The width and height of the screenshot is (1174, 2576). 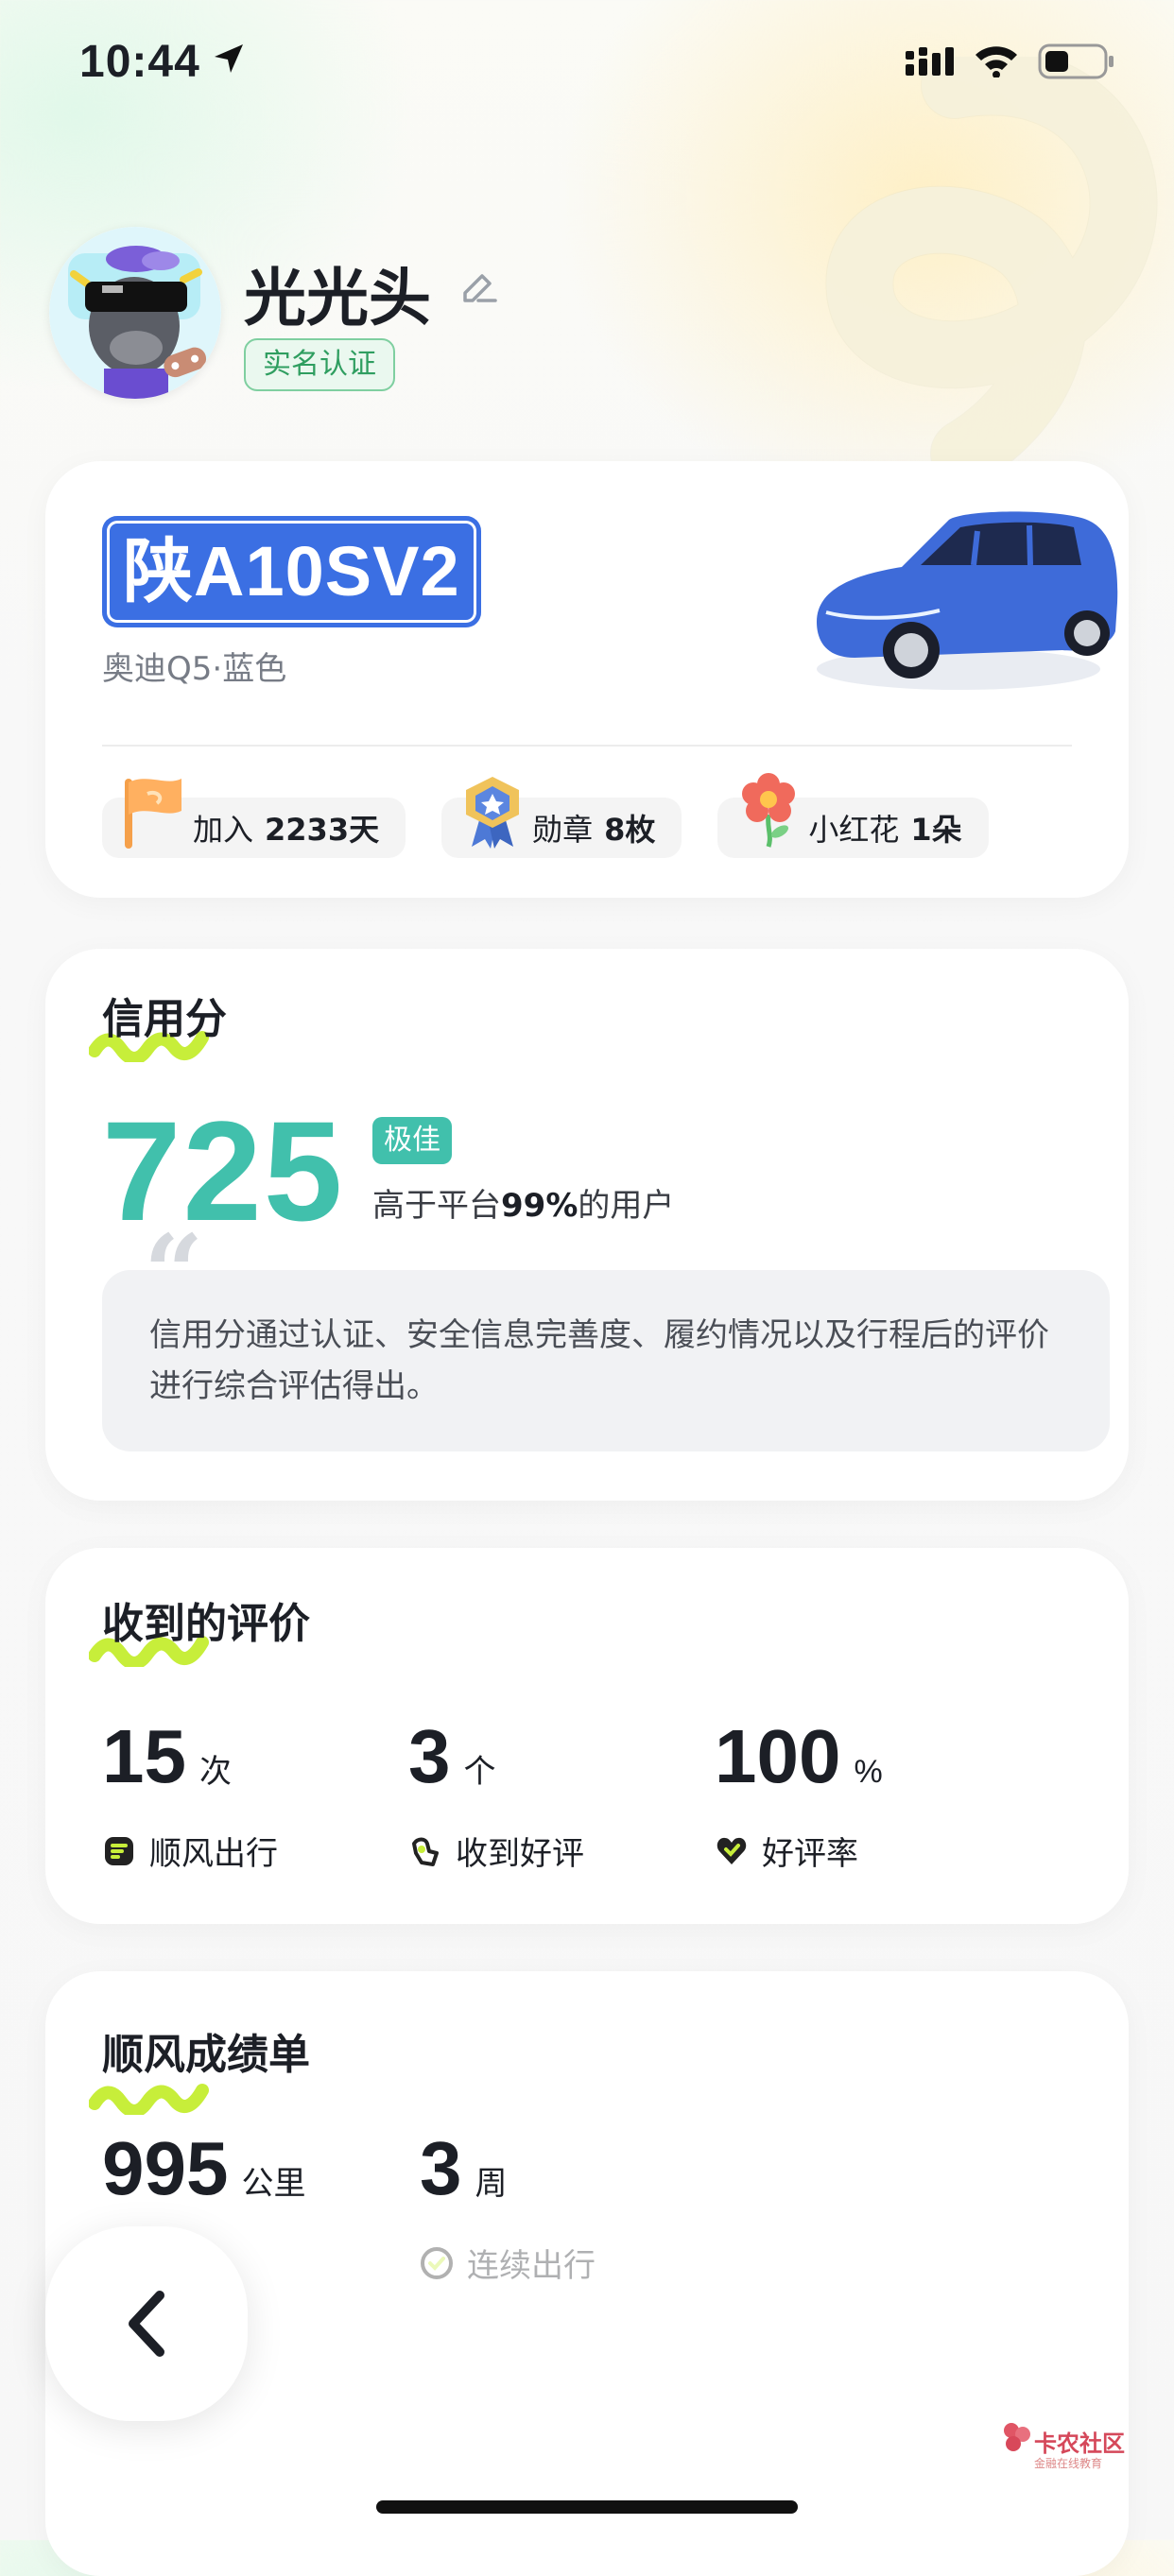 What do you see at coordinates (563, 830) in the screenshot?
I see `chip-label: 勋章` at bounding box center [563, 830].